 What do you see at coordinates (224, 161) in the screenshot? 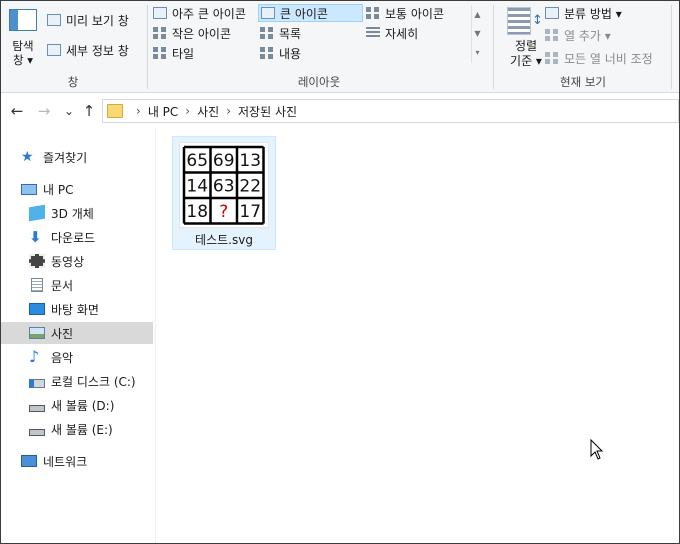
I see `grid-cell-value: 69` at bounding box center [224, 161].